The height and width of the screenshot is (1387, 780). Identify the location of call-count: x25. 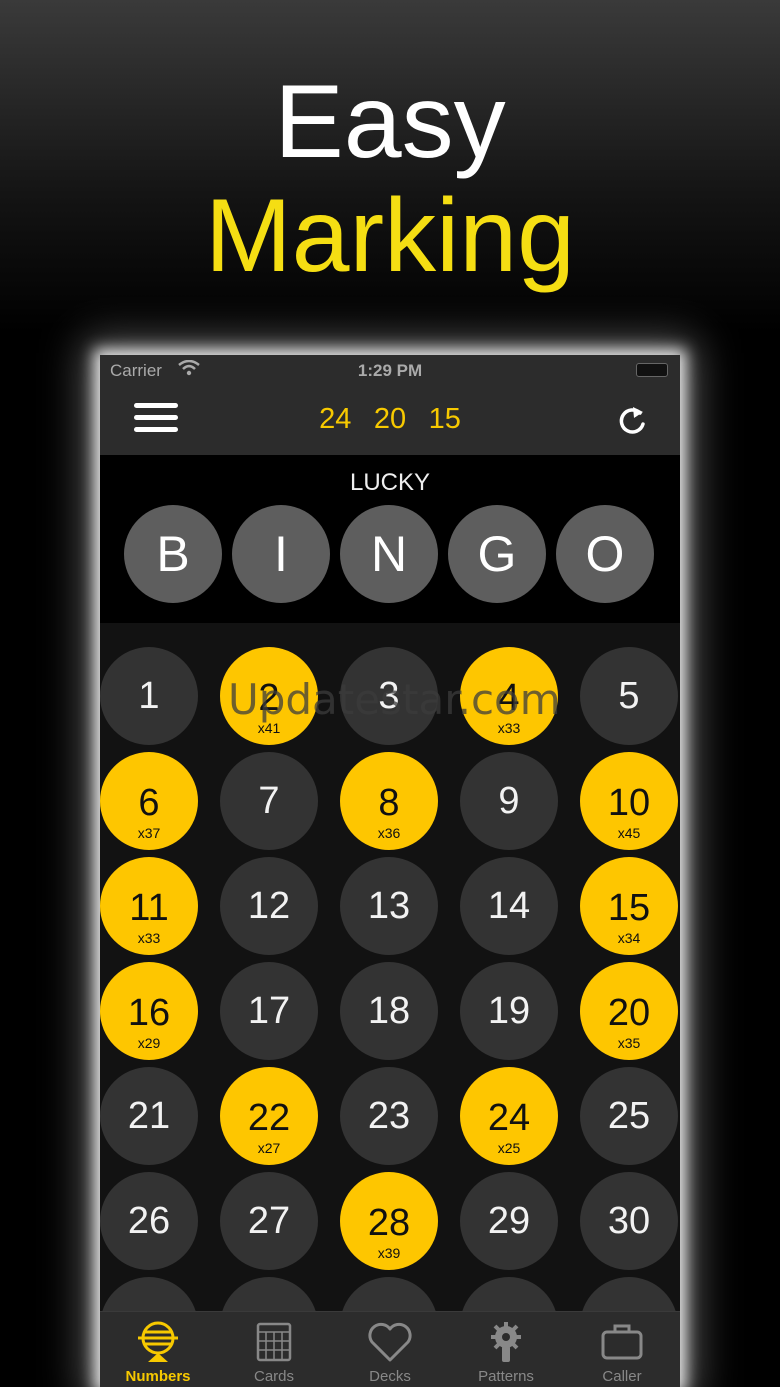
(509, 1148).